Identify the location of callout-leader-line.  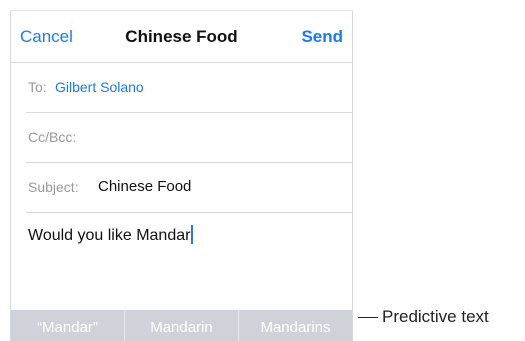
(368, 317).